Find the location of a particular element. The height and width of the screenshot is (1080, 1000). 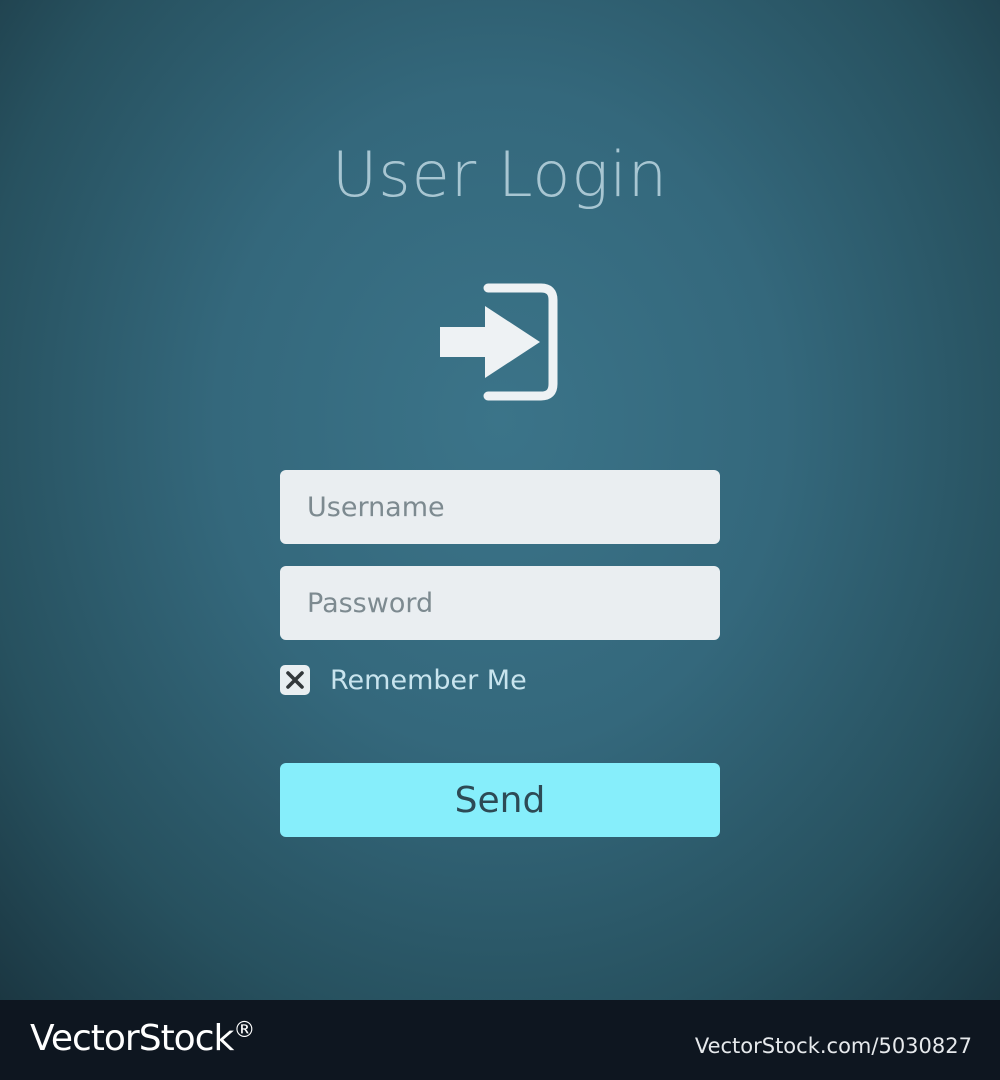

remember-me-option: Remember Me is located at coordinates (403, 680).